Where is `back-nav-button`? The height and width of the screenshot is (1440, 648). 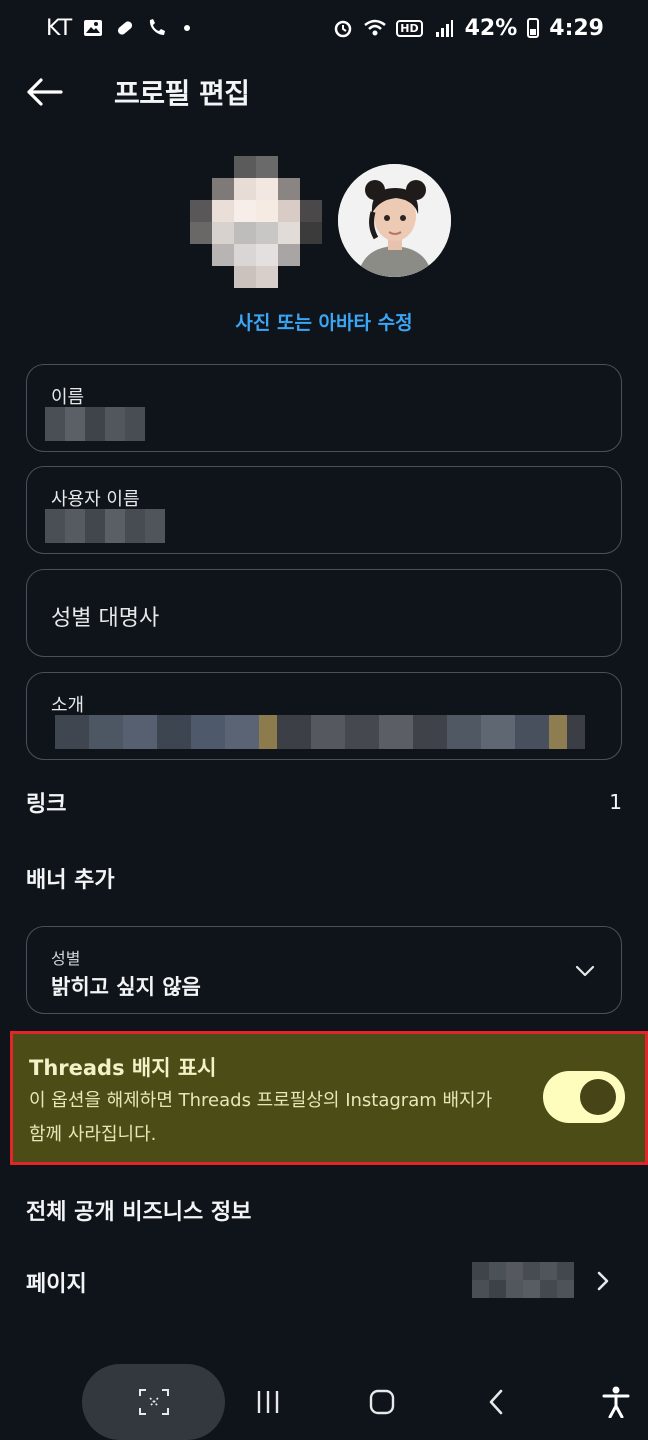
back-nav-button is located at coordinates (496, 1402).